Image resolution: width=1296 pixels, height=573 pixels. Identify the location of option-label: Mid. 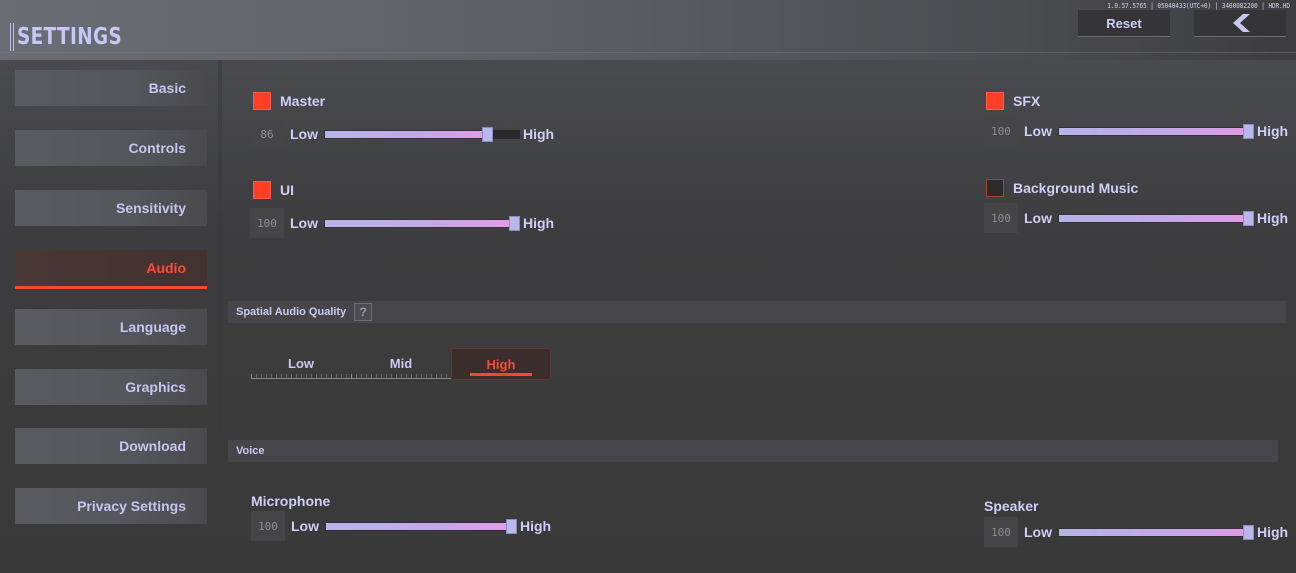
(401, 363).